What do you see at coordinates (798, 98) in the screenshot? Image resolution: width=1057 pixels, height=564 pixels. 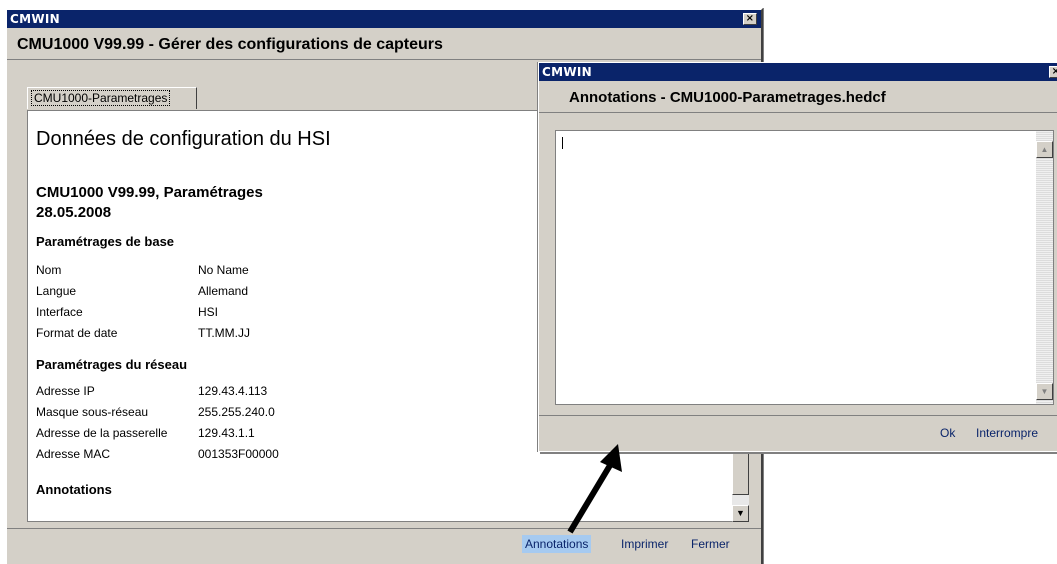 I see `dialog-subtitle: Annotations - CMU1000-Parametrages.hedcf` at bounding box center [798, 98].